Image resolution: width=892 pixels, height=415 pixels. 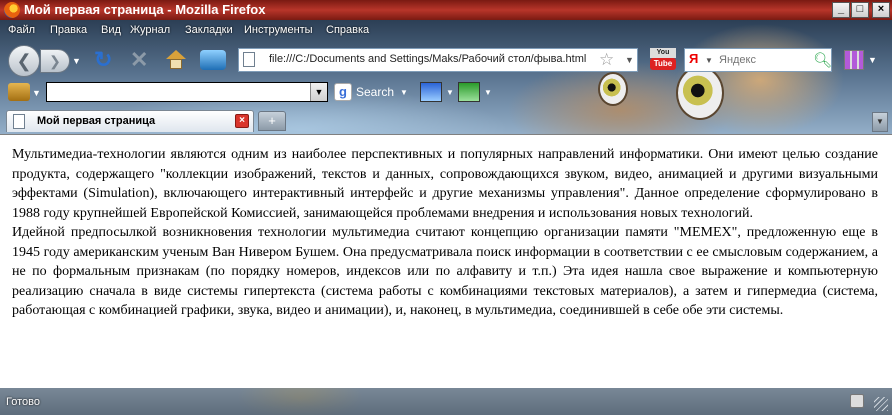 What do you see at coordinates (450, 92) in the screenshot?
I see `monitor-blue-dropdown-icon: ▼` at bounding box center [450, 92].